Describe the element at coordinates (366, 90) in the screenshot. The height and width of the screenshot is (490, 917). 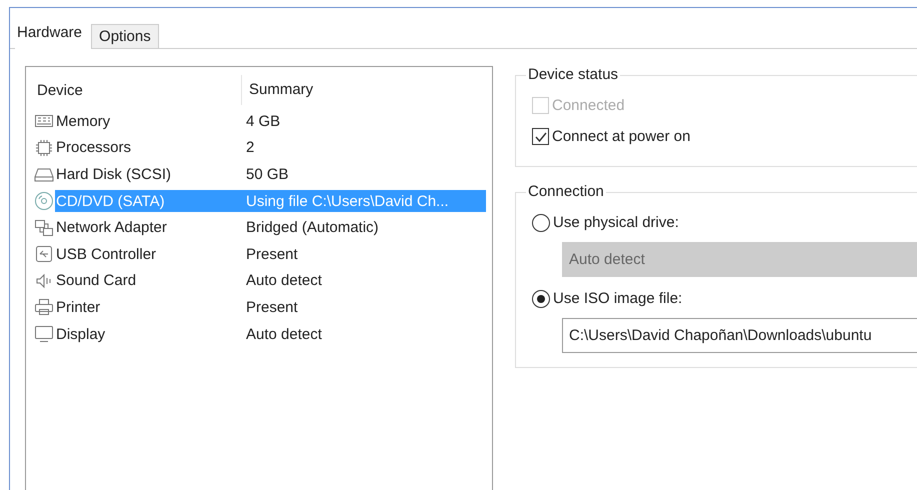
I see `column-header: Summary` at that location.